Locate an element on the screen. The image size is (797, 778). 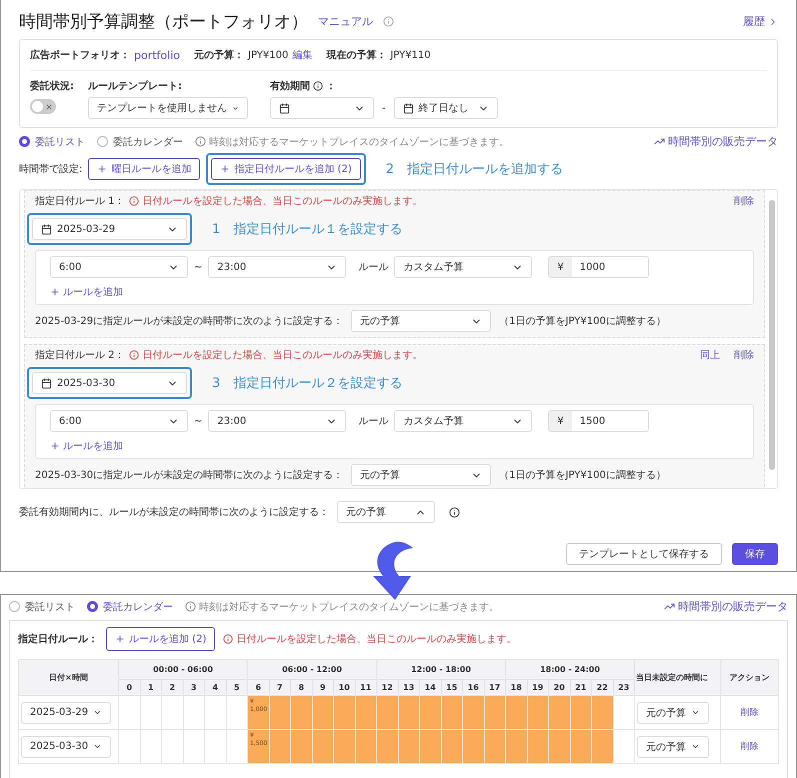
history-link: 履歴 is located at coordinates (760, 21).